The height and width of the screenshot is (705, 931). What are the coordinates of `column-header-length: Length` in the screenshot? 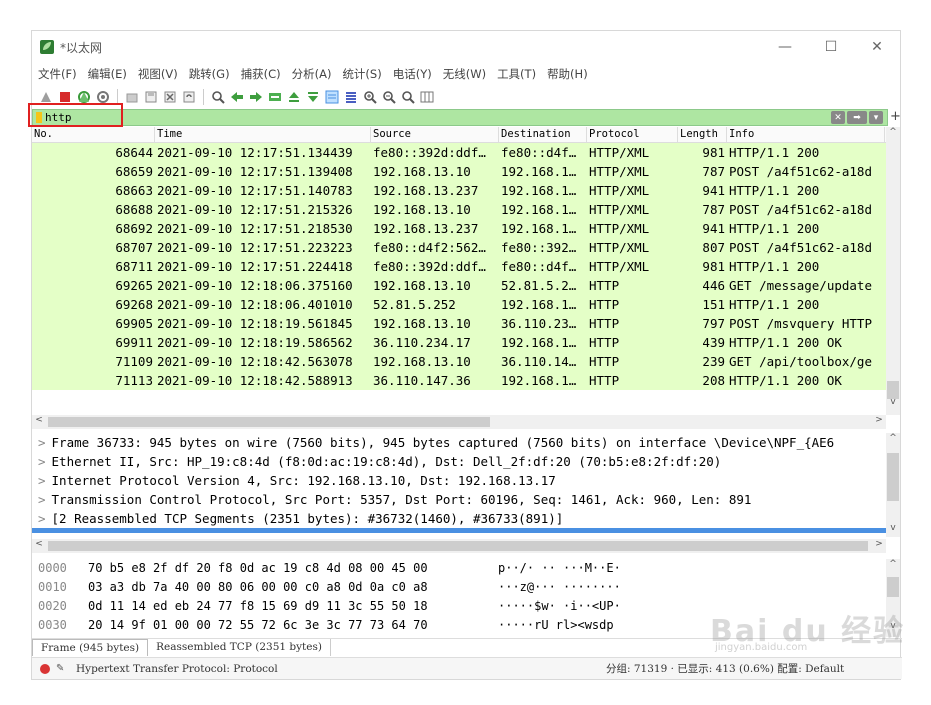 It's located at (702, 134).